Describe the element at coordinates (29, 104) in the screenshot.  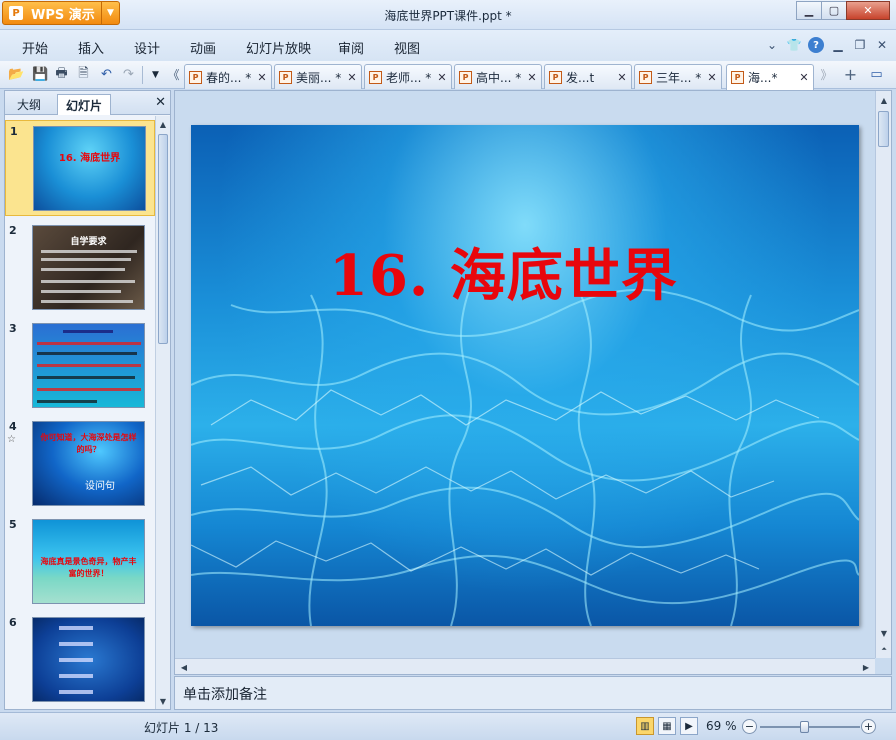
I see `tab-outline: 大纲` at that location.